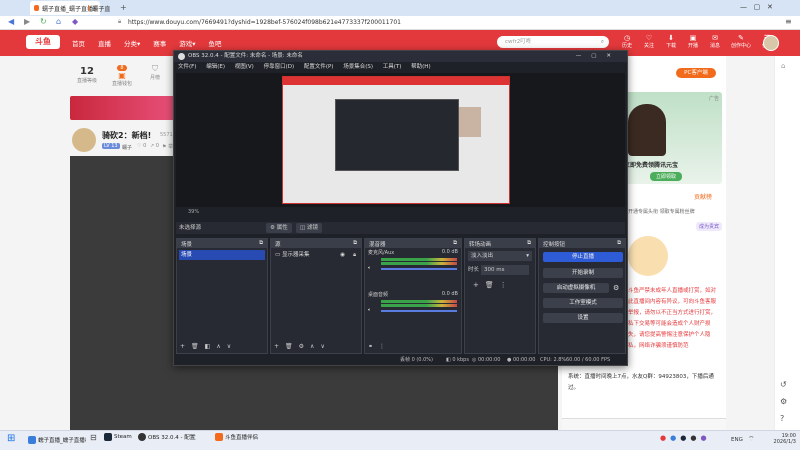 This screenshot has width=800, height=450. I want to click on obs-menu-file: 文件(F), so click(187, 67).